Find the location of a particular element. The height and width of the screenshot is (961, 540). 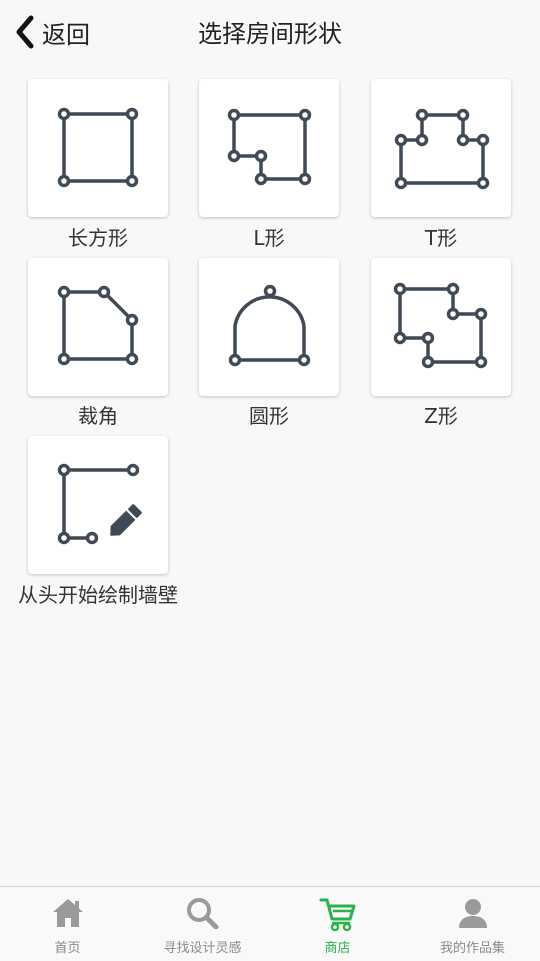

shape-label-t: T形 is located at coordinates (441, 238).